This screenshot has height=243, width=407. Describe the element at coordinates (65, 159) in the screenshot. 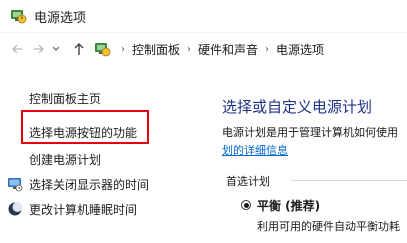

I see `sidebar-item-create-power-plan: 创建电源计划` at that location.